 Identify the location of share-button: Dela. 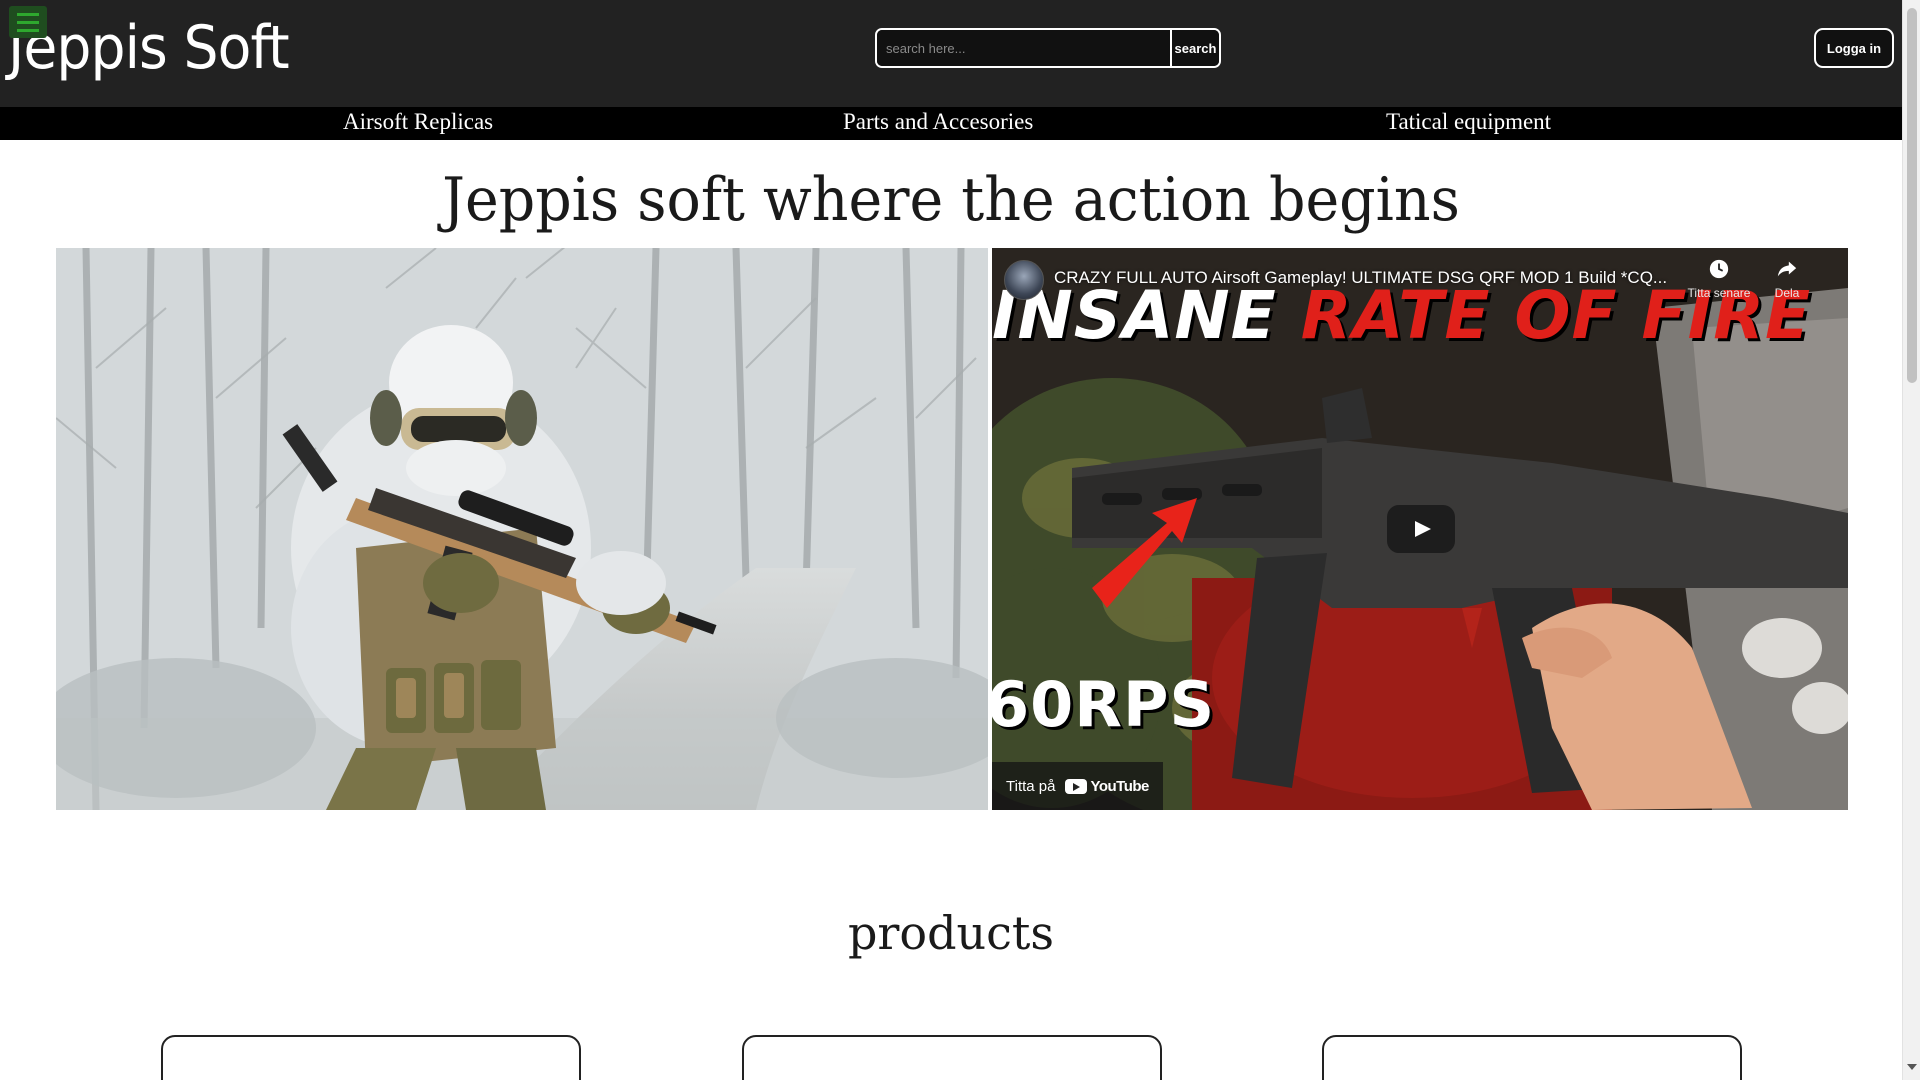
(1787, 279).